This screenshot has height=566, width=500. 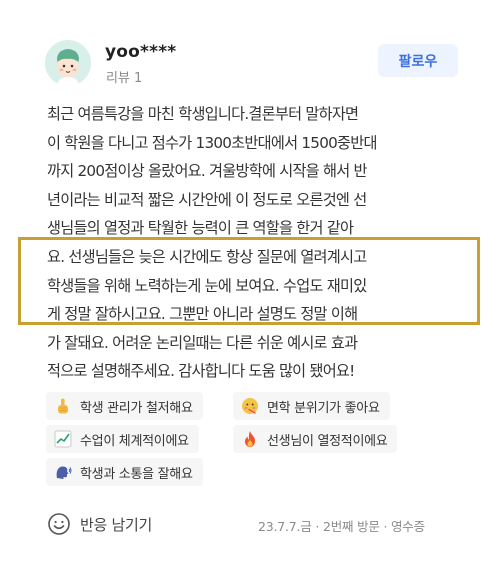 What do you see at coordinates (418, 60) in the screenshot?
I see `follow-button: 팔로우` at bounding box center [418, 60].